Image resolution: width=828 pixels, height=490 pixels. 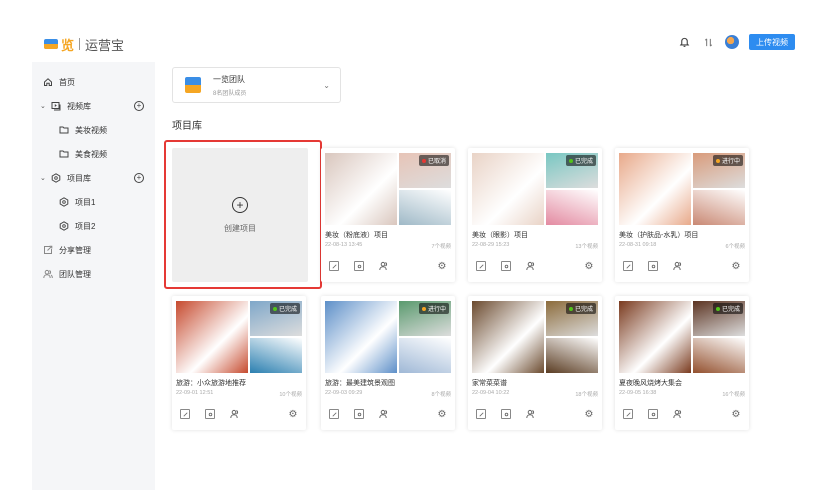 I want to click on project-card: 进行中 旅游：最美建筑景观图 22-09-03 09:29 8个视频 ⚙, so click(x=388, y=363).